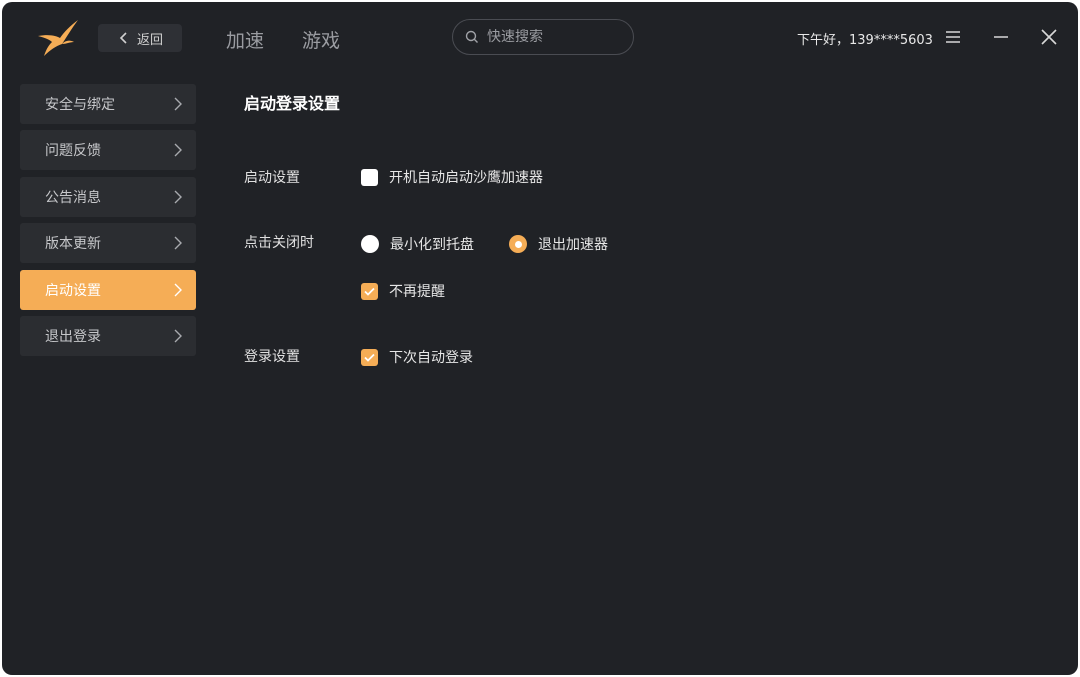  I want to click on sidebar-item-label: 版本更新, so click(73, 244).